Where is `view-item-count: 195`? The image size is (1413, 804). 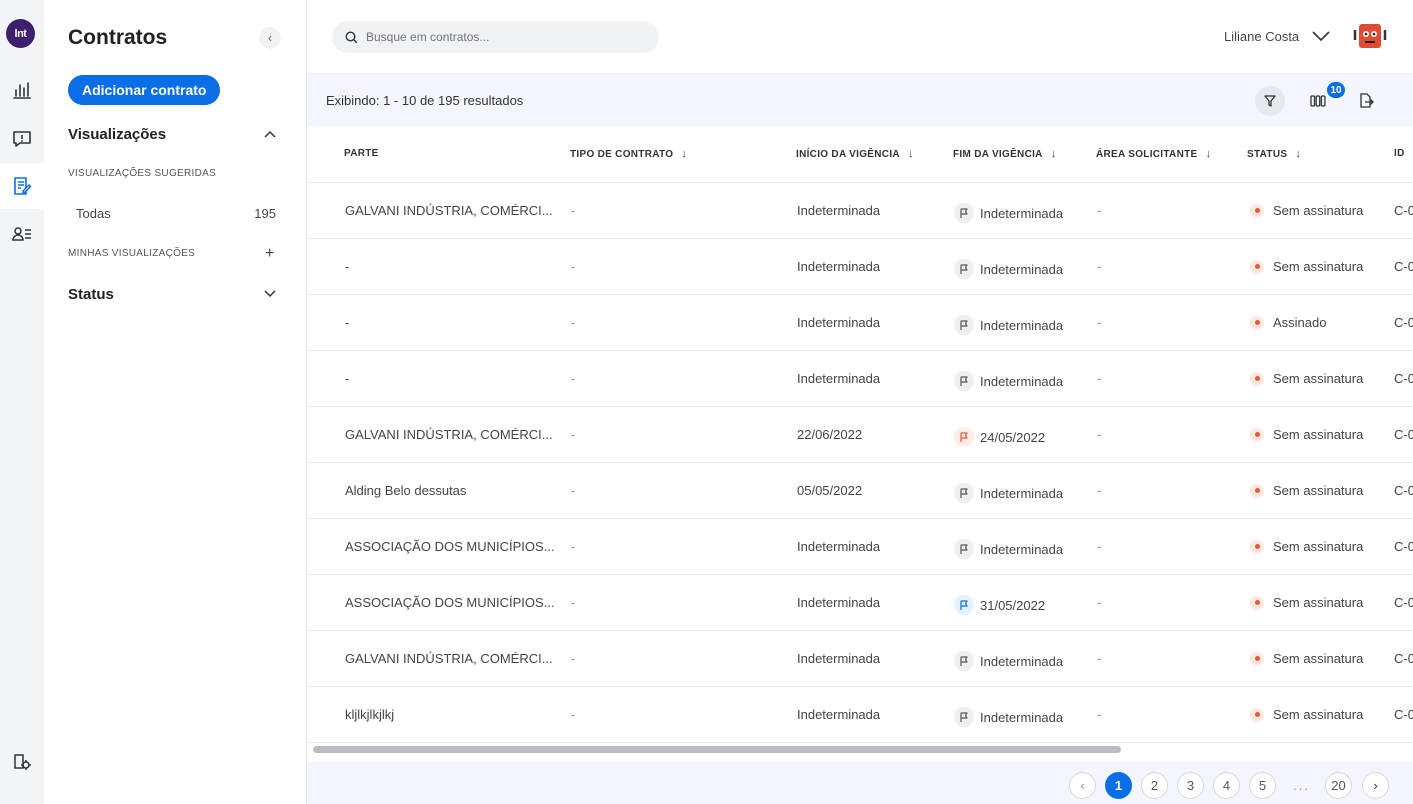
view-item-count: 195 is located at coordinates (265, 213).